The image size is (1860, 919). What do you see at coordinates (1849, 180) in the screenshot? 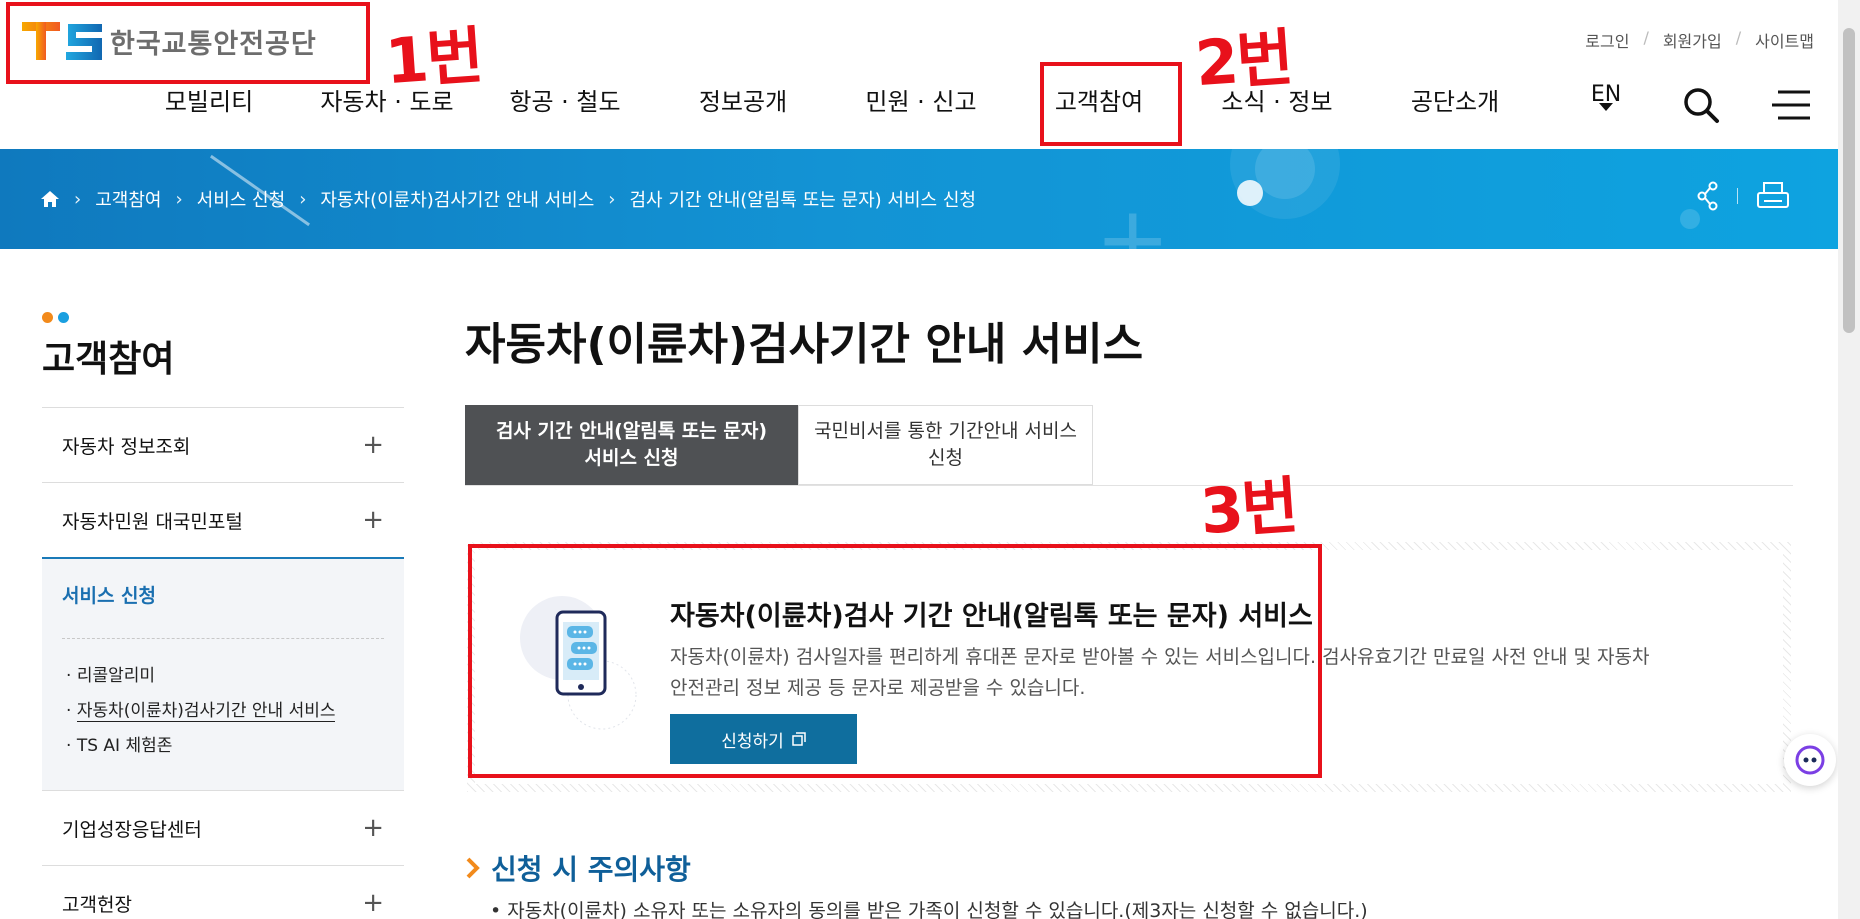
I see `scrollbar-thumb` at bounding box center [1849, 180].